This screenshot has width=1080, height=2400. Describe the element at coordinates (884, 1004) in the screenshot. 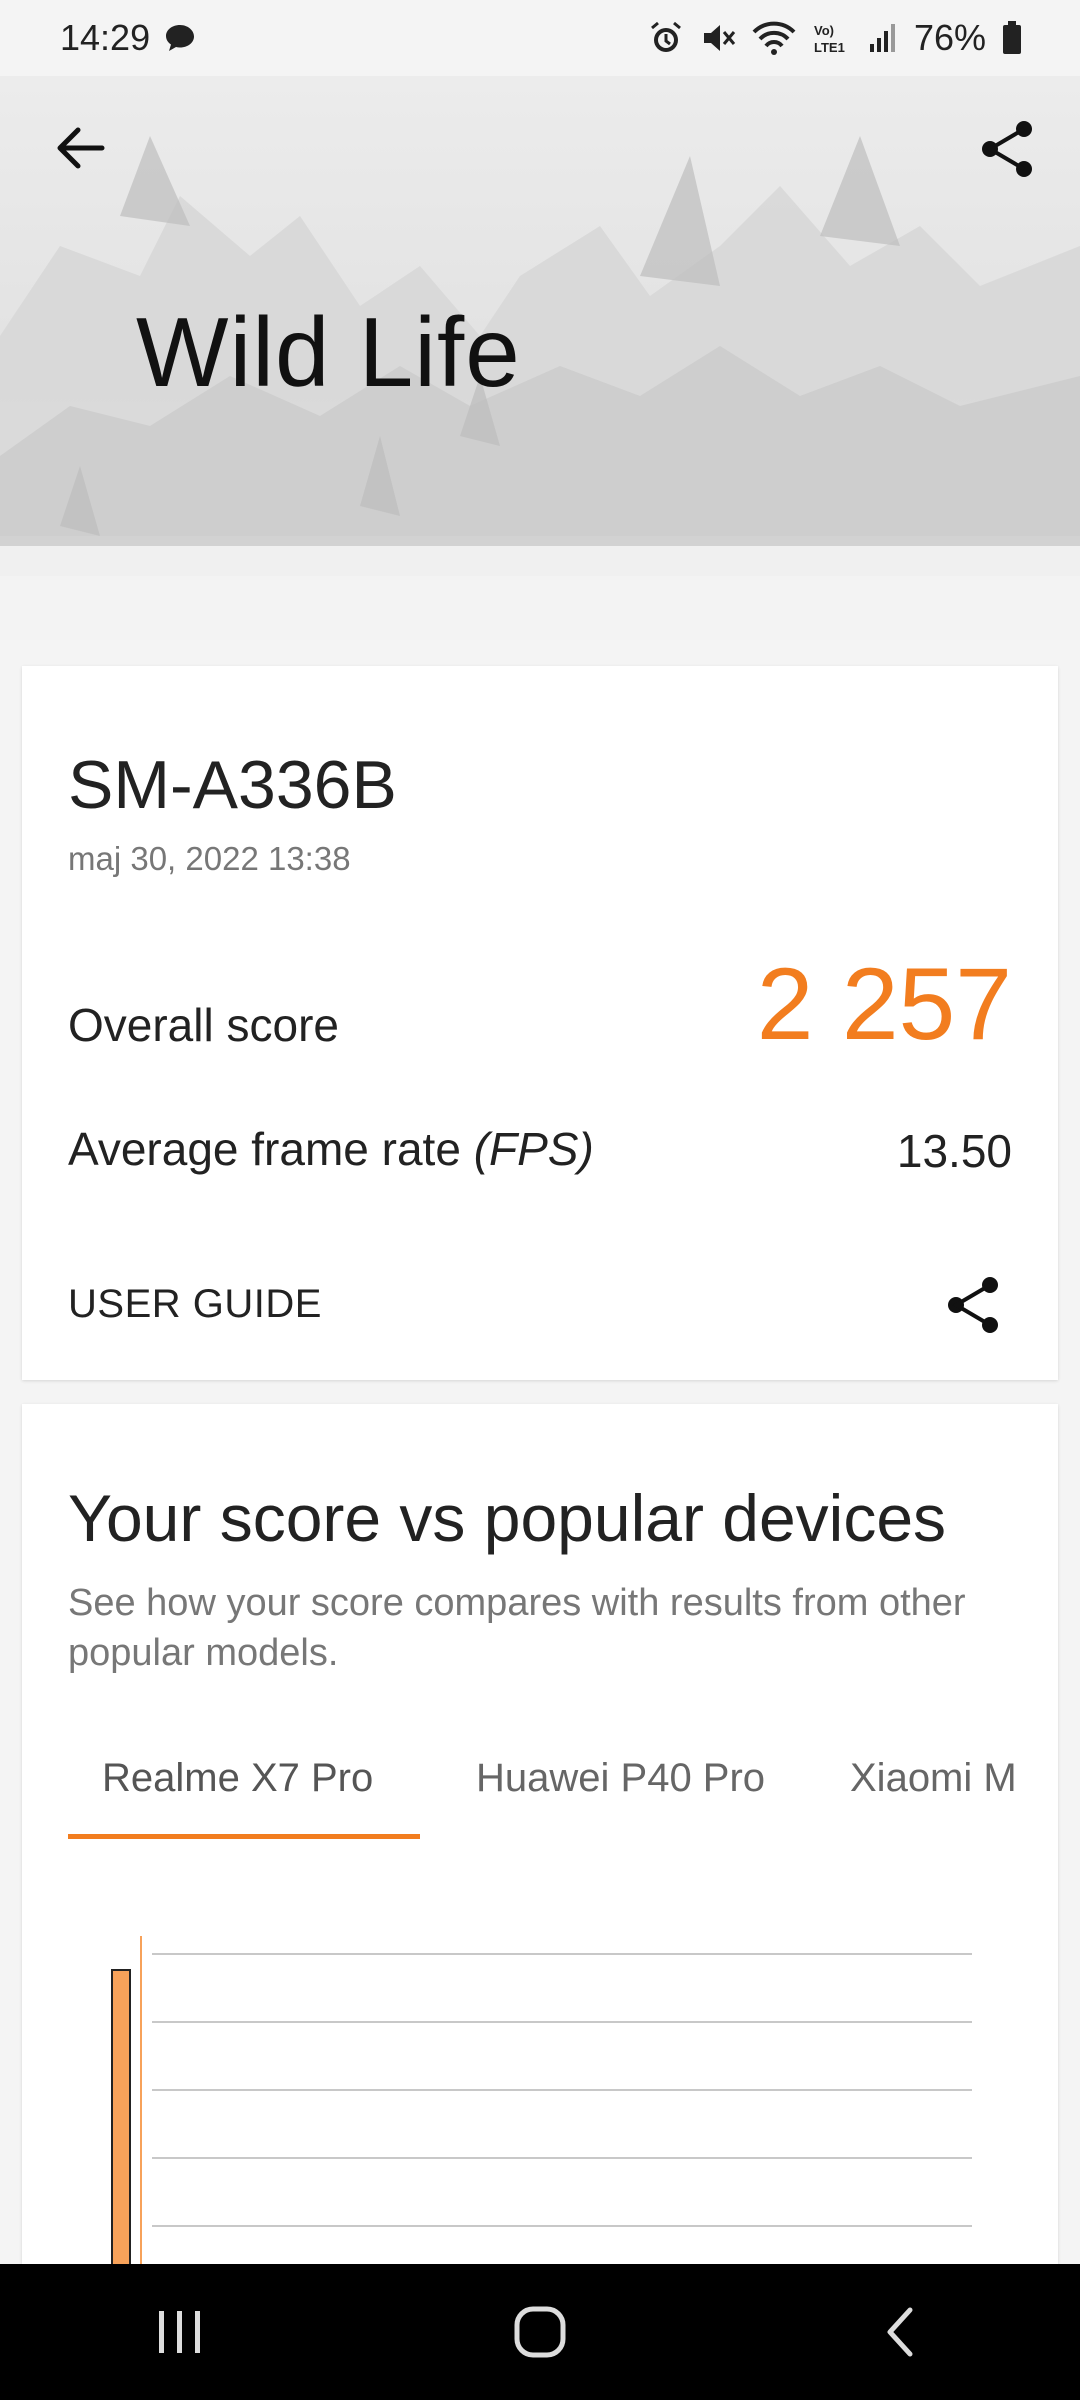

I see `overall-score-value: 2 257` at that location.